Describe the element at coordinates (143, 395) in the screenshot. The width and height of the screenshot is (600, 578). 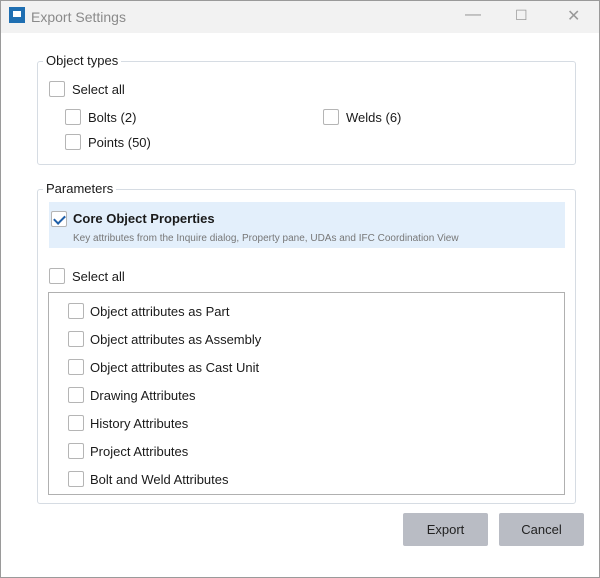
I see `attribute-label: Drawing Attributes` at that location.